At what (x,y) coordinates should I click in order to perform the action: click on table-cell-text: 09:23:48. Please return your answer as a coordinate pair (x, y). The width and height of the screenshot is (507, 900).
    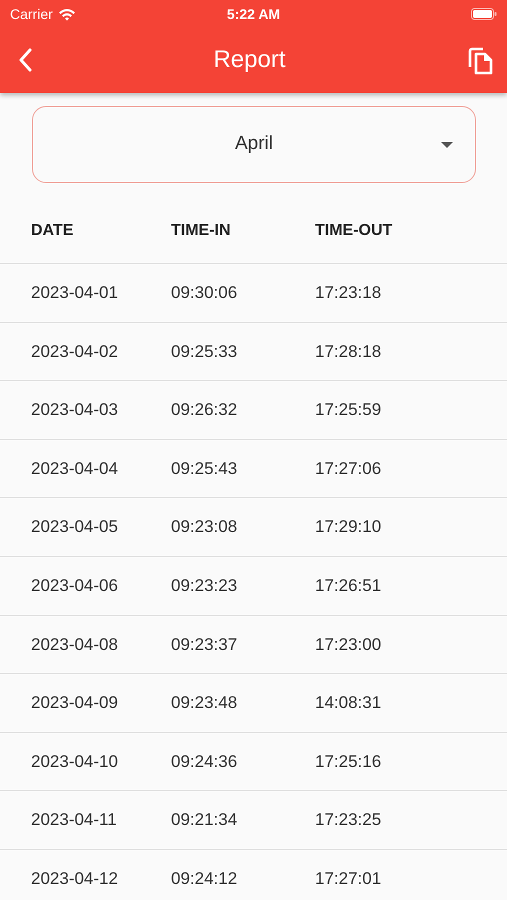
    Looking at the image, I should click on (204, 703).